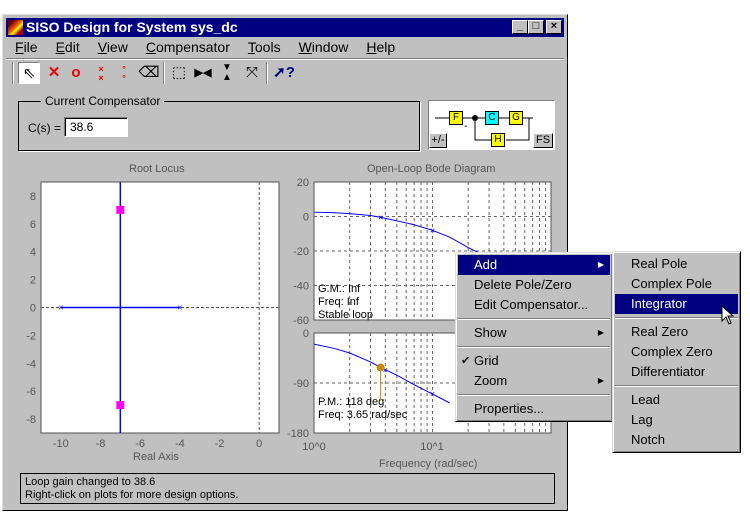  Describe the element at coordinates (676, 264) in the screenshot. I see `submenu-real-pole: Real Pole` at that location.